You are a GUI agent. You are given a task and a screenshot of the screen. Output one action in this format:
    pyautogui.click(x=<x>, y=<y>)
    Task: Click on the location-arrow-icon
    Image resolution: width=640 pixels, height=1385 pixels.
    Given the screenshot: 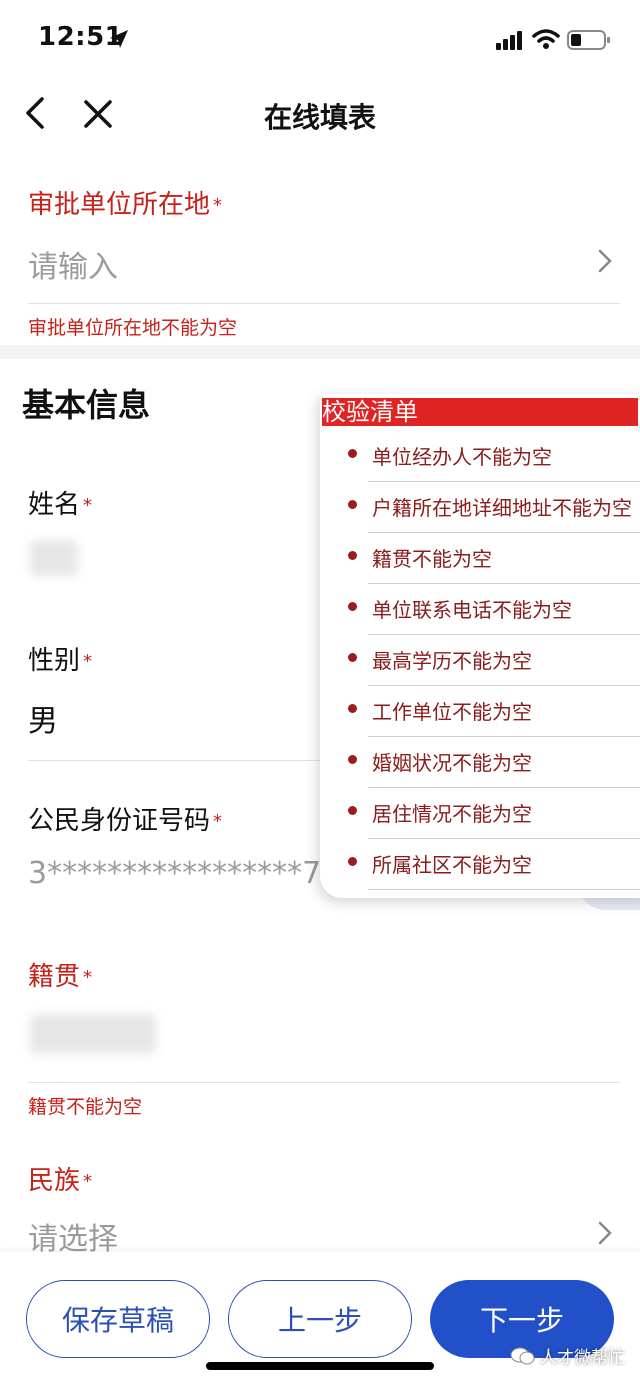 What is the action you would take?
    pyautogui.click(x=119, y=39)
    